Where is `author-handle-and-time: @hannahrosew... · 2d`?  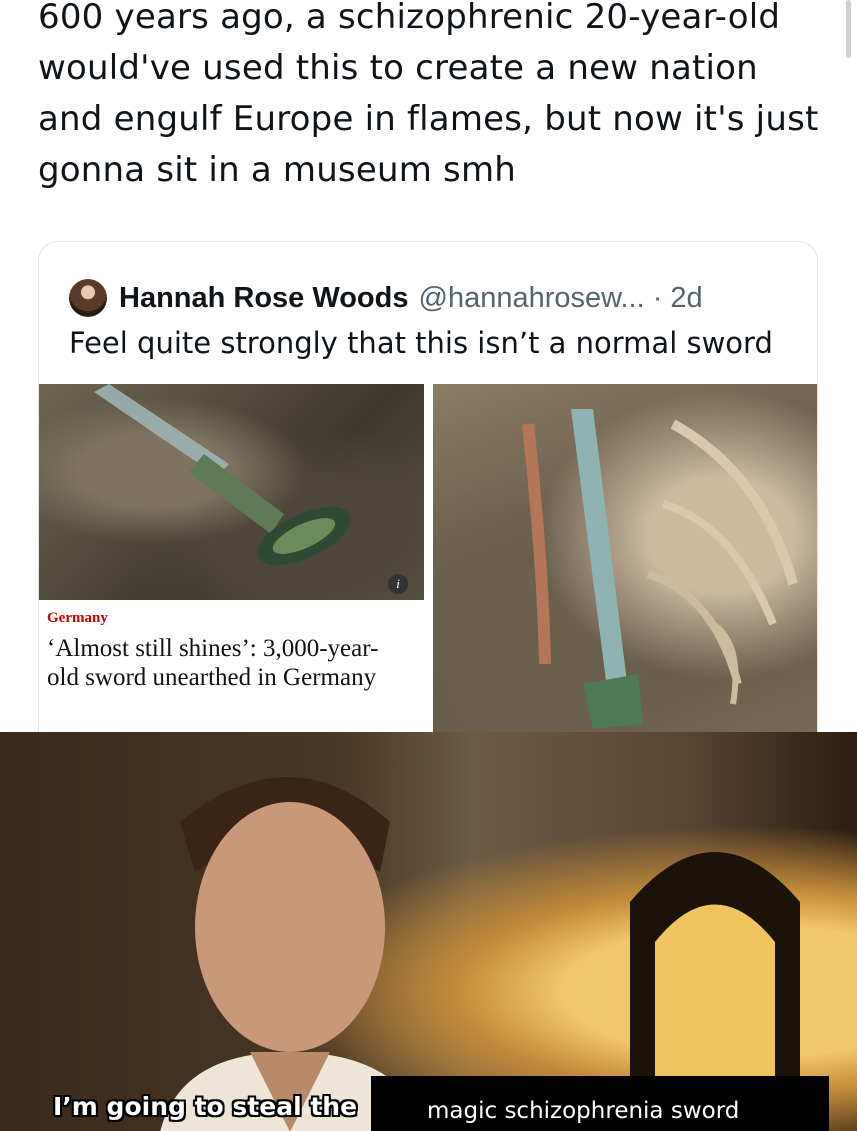
author-handle-and-time: @hannahrosew... · 2d is located at coordinates (560, 297).